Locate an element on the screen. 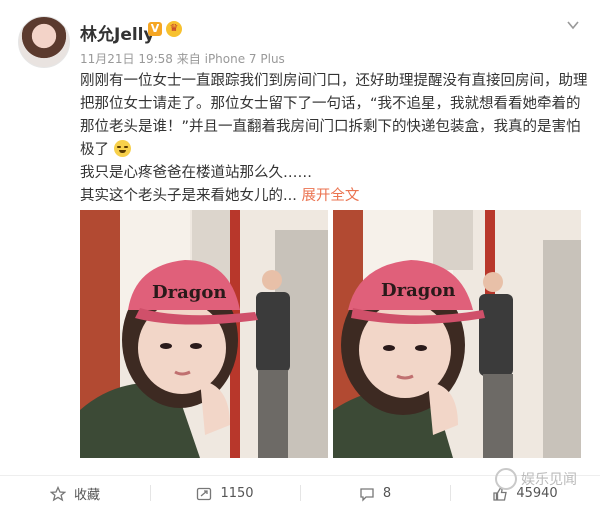 Image resolution: width=600 pixels, height=511 pixels. verified-badge-icon: V is located at coordinates (155, 29).